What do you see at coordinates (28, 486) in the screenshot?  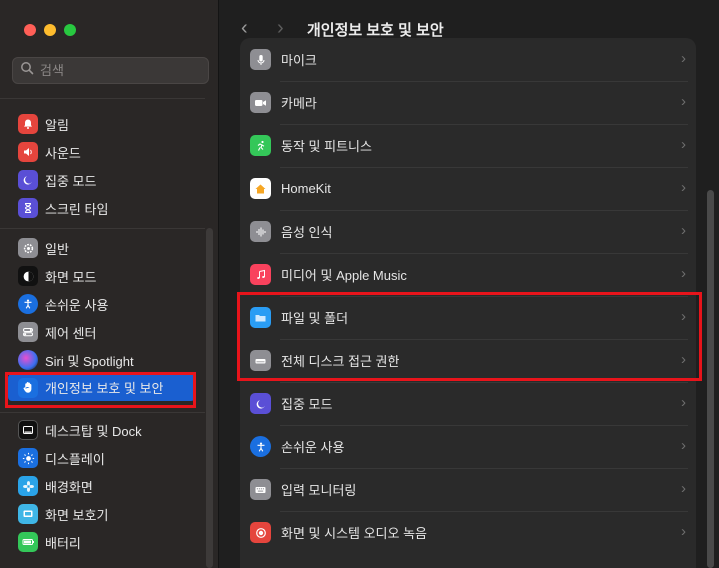 I see `flower-icon` at bounding box center [28, 486].